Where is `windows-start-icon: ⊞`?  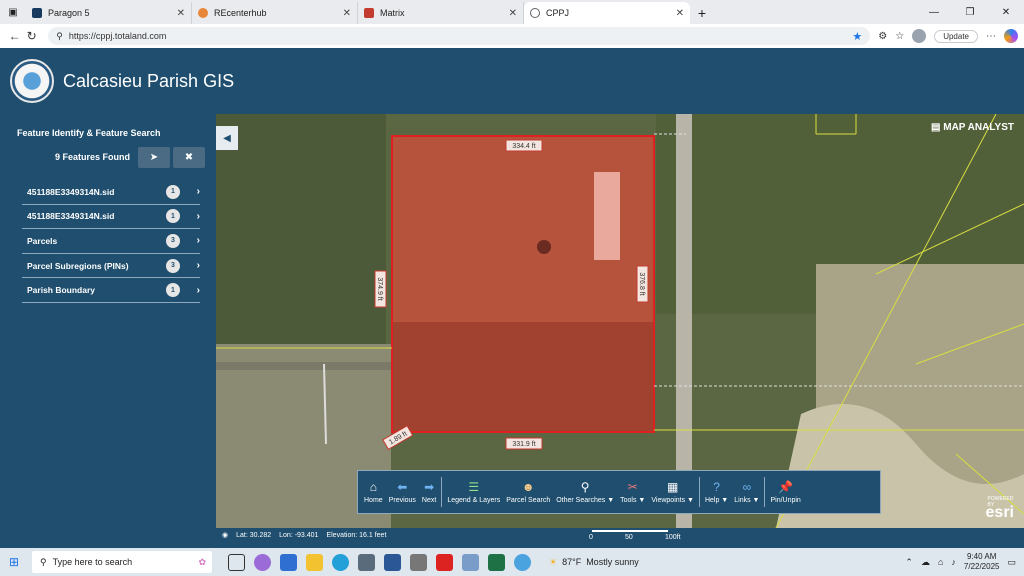 windows-start-icon: ⊞ is located at coordinates (14, 562).